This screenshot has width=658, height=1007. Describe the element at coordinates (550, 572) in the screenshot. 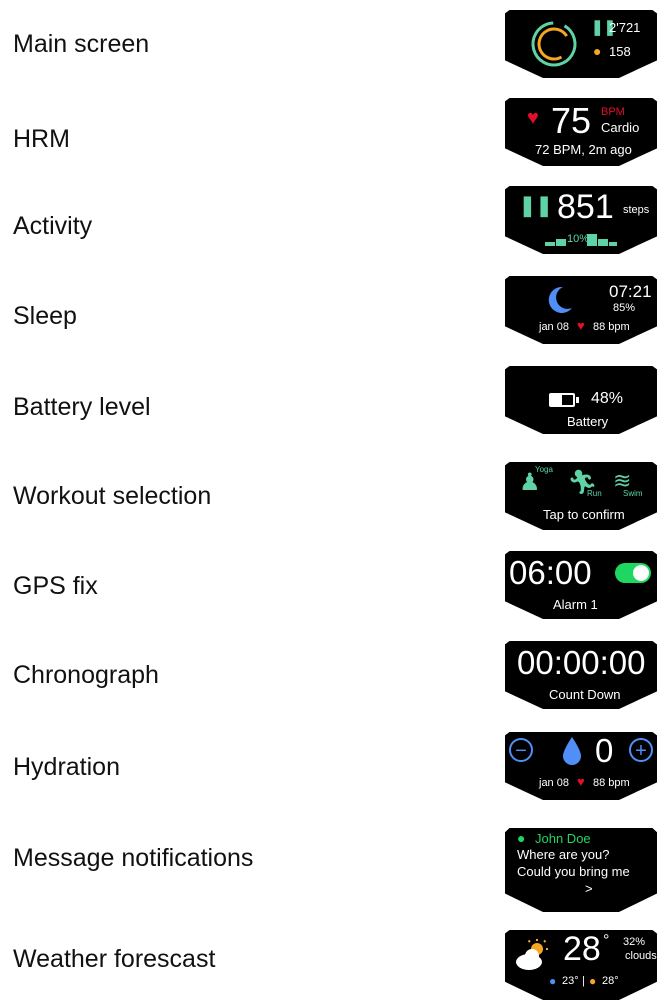

I see `alarm-time: 06:00` at that location.